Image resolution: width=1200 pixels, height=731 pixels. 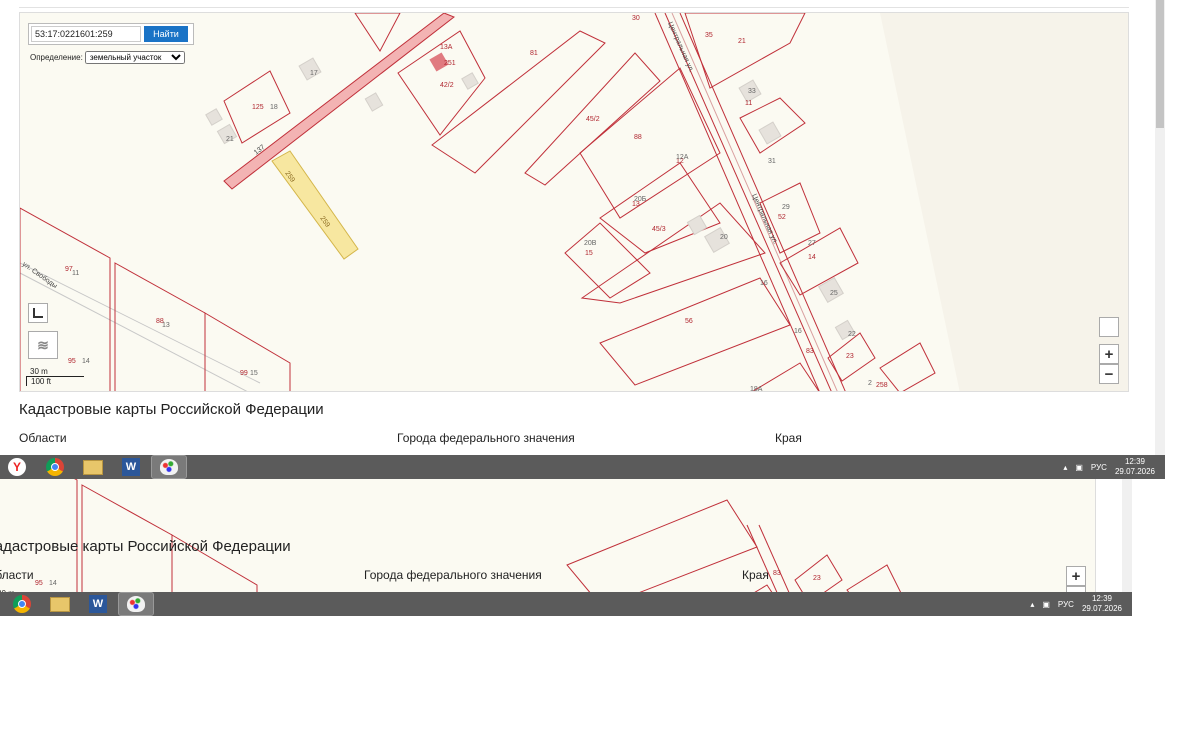 What do you see at coordinates (39, 583) in the screenshot?
I see `svg-text: 95` at bounding box center [39, 583].